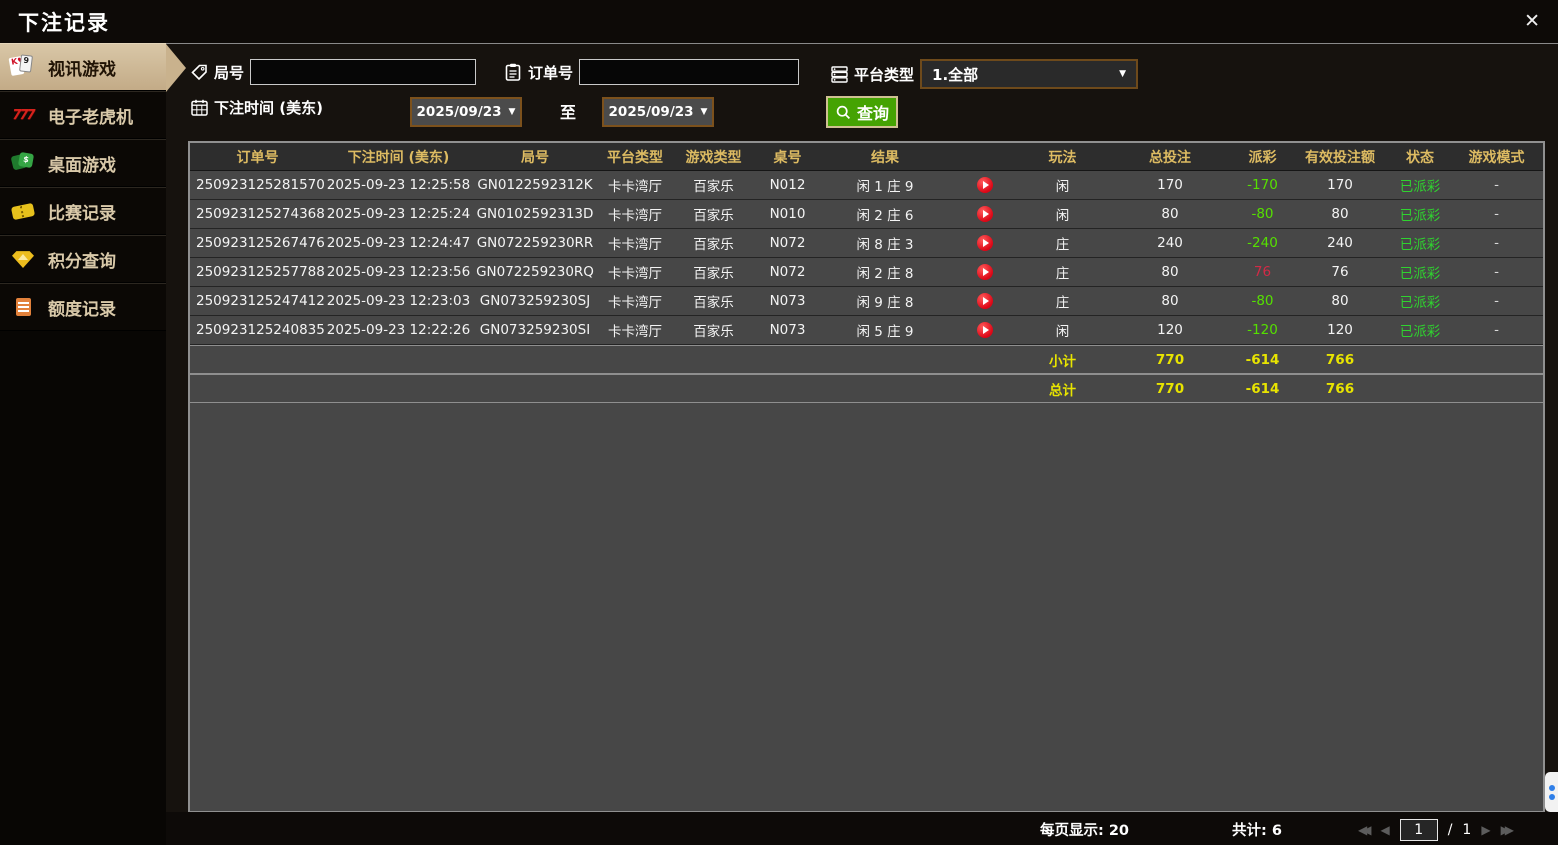  What do you see at coordinates (1508, 830) in the screenshot?
I see `last-page-button: ▶▶` at bounding box center [1508, 830].